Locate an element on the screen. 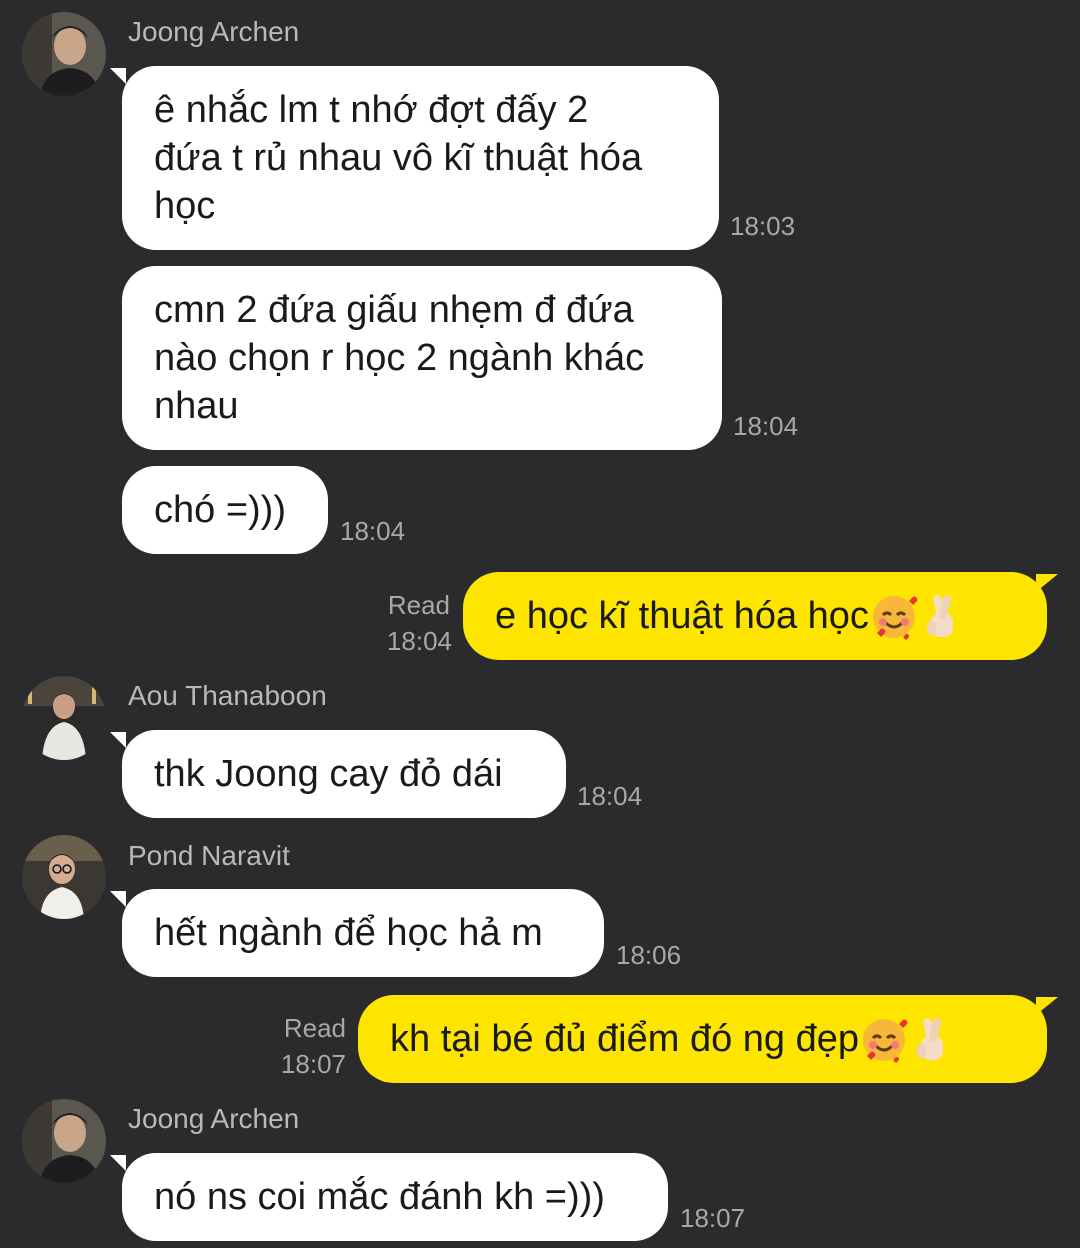 The height and width of the screenshot is (1248, 1080). message-bubble: e học kĩ thuật hóa học is located at coordinates (755, 616).